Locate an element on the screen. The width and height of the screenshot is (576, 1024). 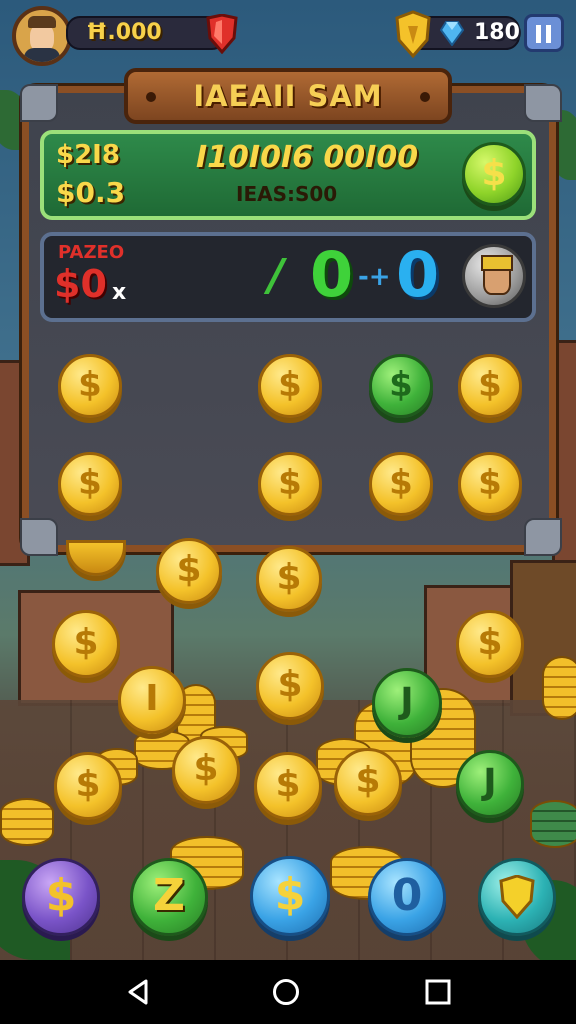
green-coin: $ is located at coordinates (401, 386).